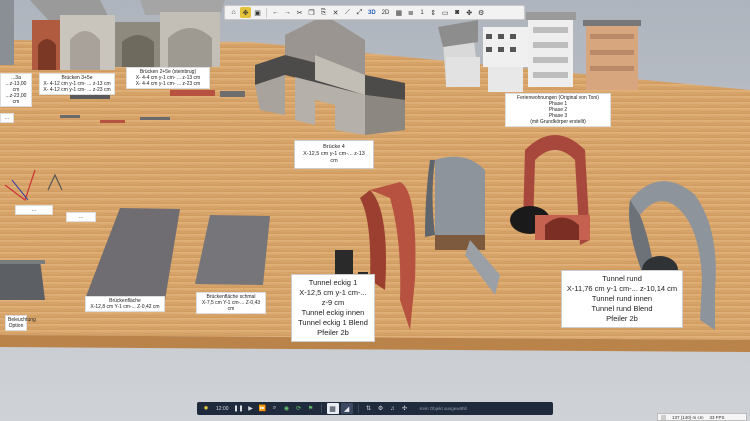  What do you see at coordinates (445, 12) in the screenshot?
I see `screen-icon: ▭` at bounding box center [445, 12].